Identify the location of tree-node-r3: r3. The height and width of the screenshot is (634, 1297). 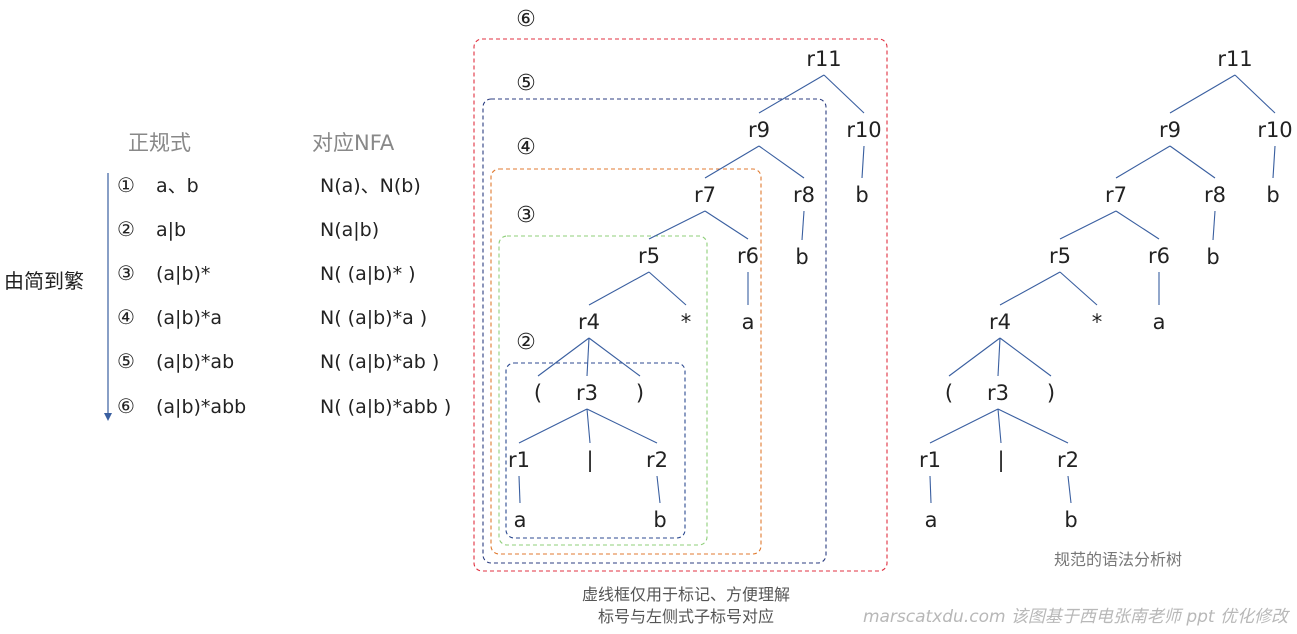
(998, 393).